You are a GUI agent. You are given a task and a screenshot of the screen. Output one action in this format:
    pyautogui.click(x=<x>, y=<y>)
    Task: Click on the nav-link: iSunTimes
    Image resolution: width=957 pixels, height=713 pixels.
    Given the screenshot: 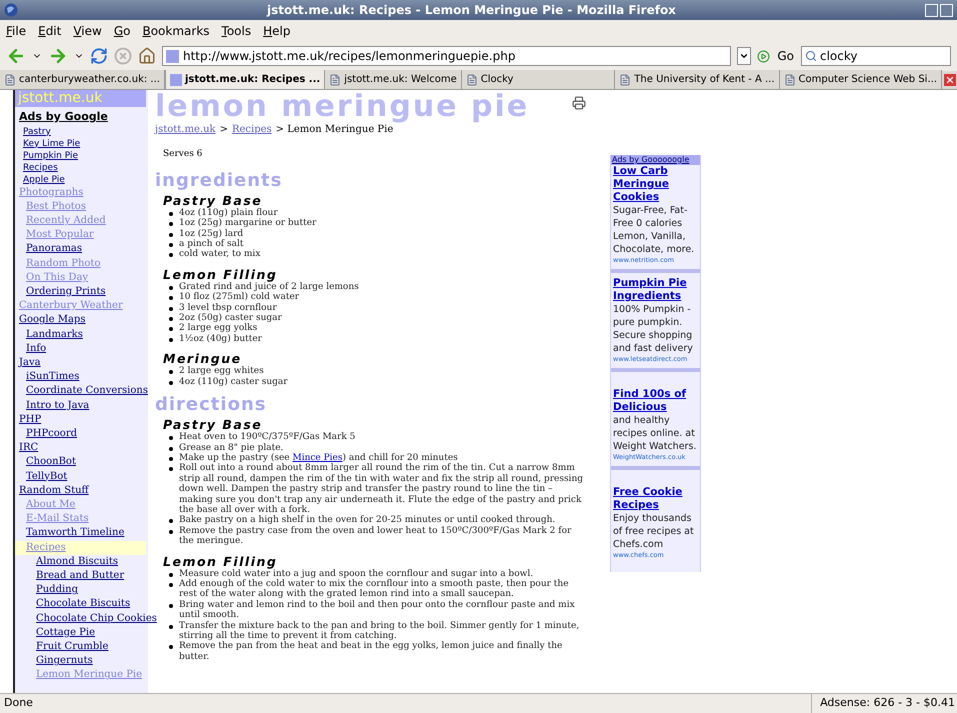 What is the action you would take?
    pyautogui.click(x=53, y=376)
    